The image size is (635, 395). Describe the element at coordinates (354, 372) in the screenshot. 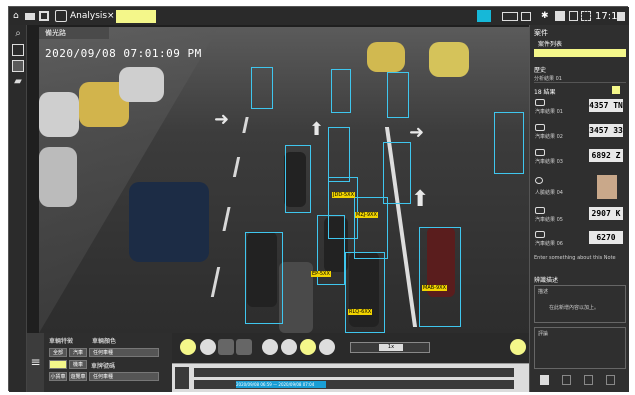

I see `timeline-track` at that location.